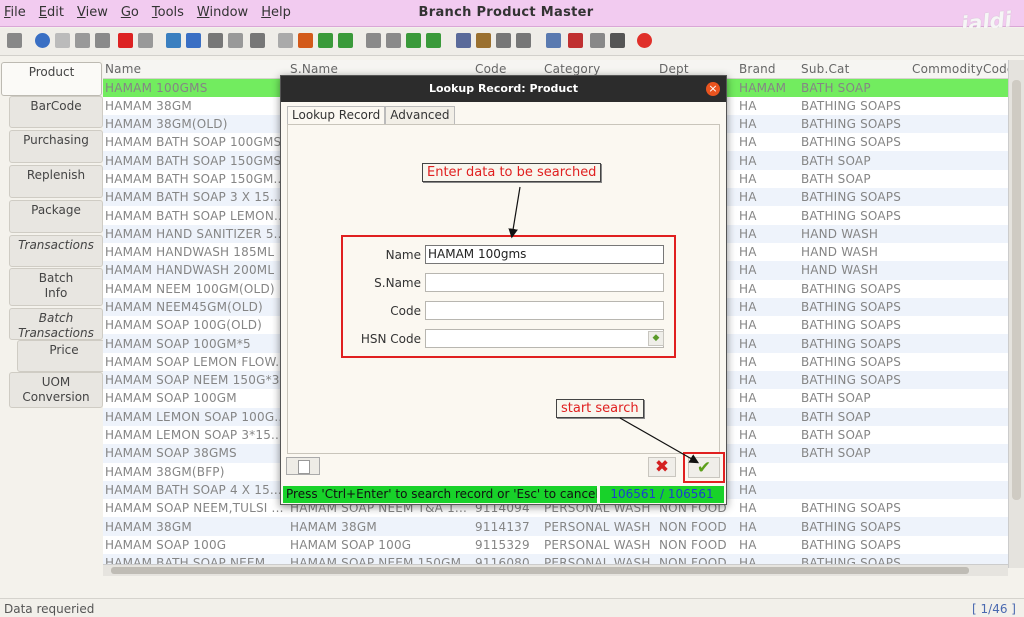 The width and height of the screenshot is (1024, 617). I want to click on hsn-lookup-icon: ◆, so click(656, 338).